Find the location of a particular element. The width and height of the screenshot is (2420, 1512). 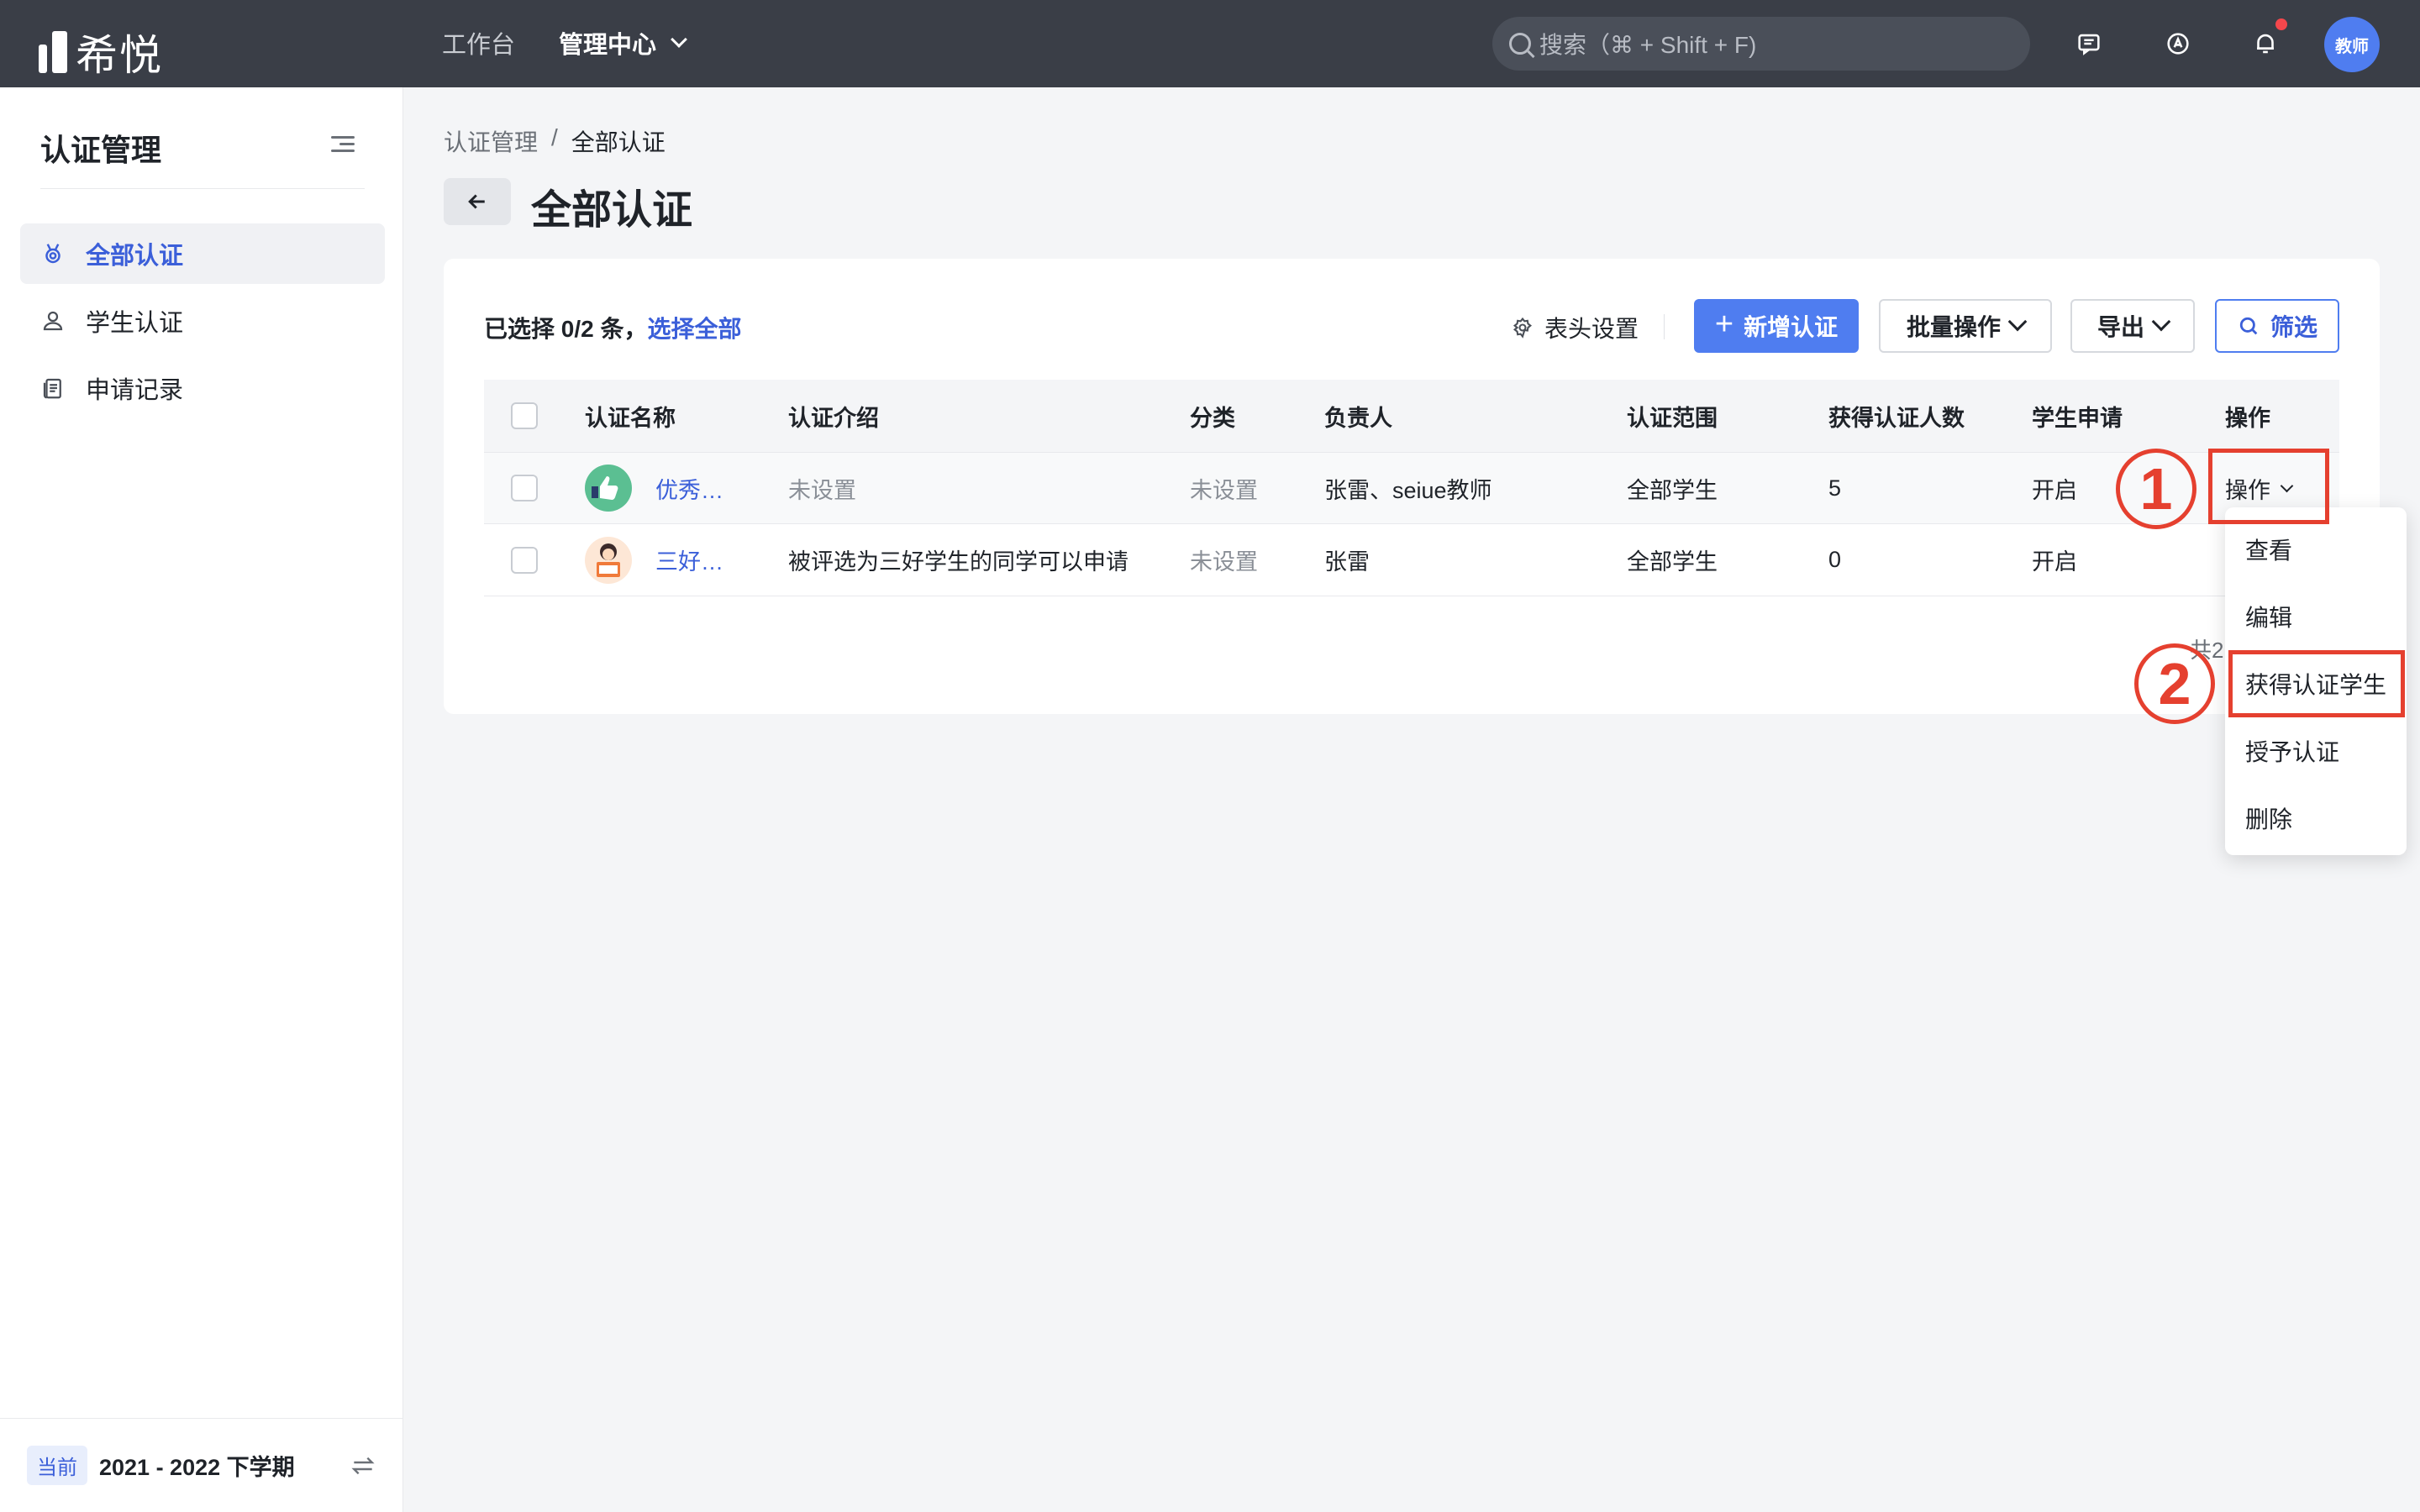

step-1-marker: 1 is located at coordinates (2156, 489).